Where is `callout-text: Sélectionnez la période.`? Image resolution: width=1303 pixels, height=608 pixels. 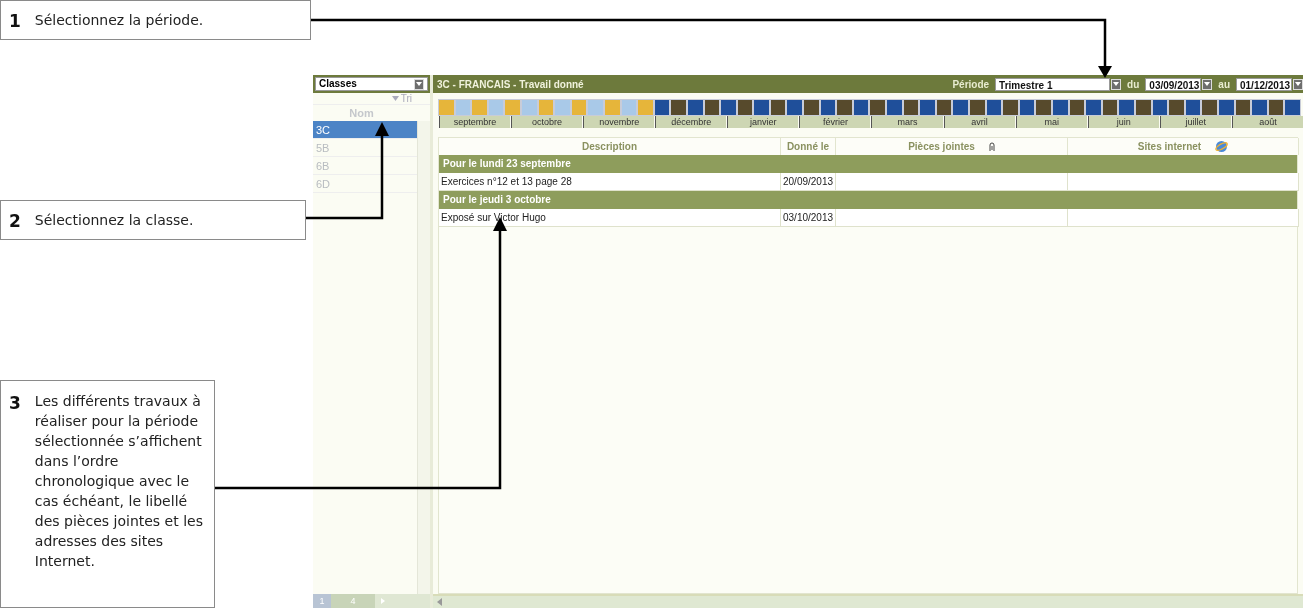
callout-text: Sélectionnez la période. is located at coordinates (119, 20).